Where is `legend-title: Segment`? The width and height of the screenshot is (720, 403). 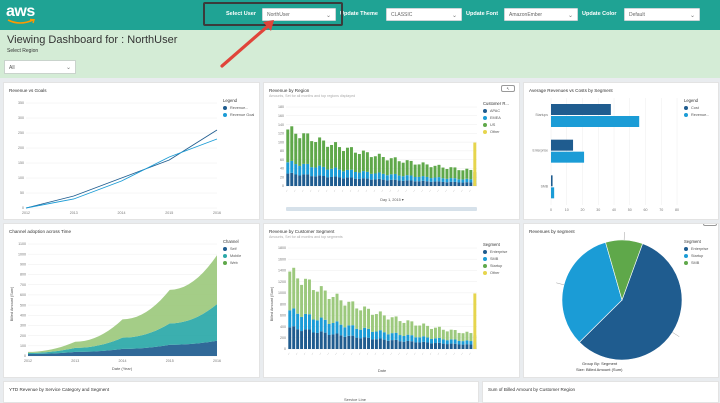 legend-title: Segment is located at coordinates (491, 244).